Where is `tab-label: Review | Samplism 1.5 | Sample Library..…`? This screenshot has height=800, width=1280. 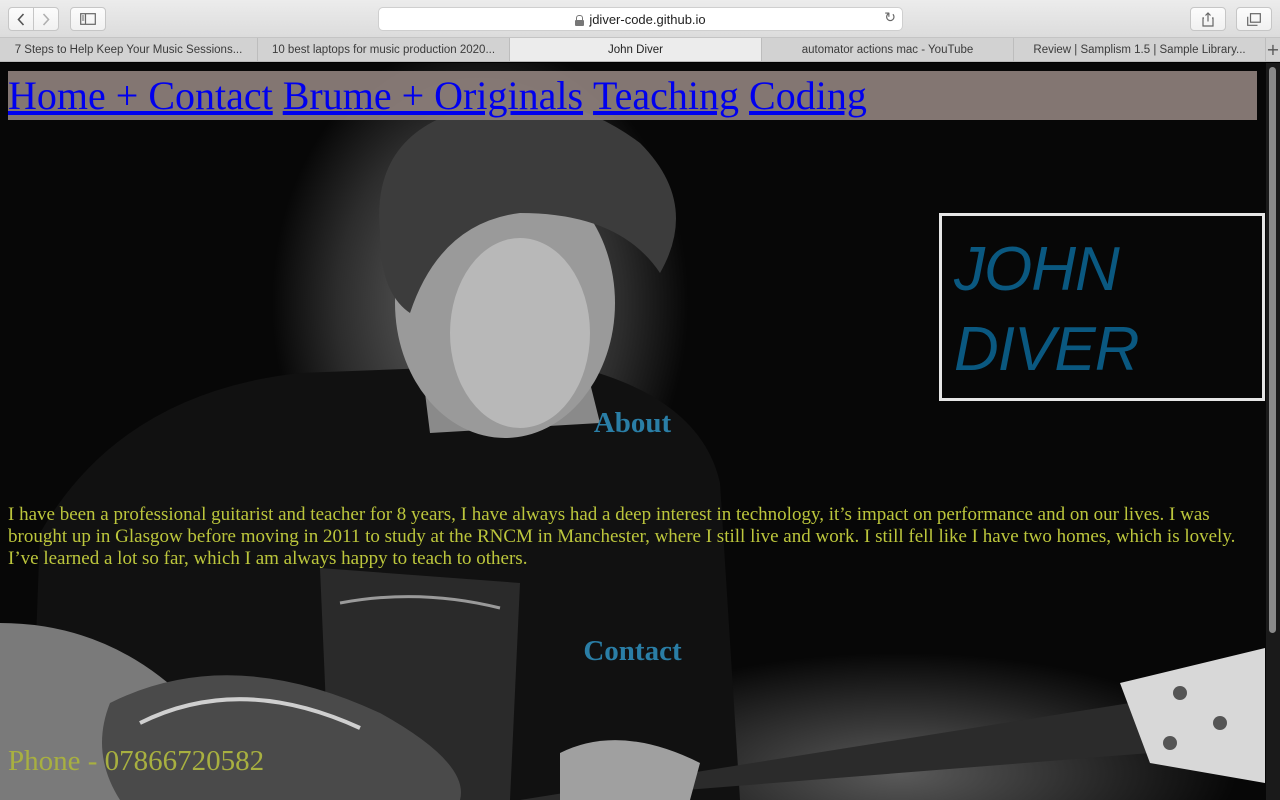
tab-label: Review | Samplism 1.5 | Sample Library..… is located at coordinates (1139, 49).